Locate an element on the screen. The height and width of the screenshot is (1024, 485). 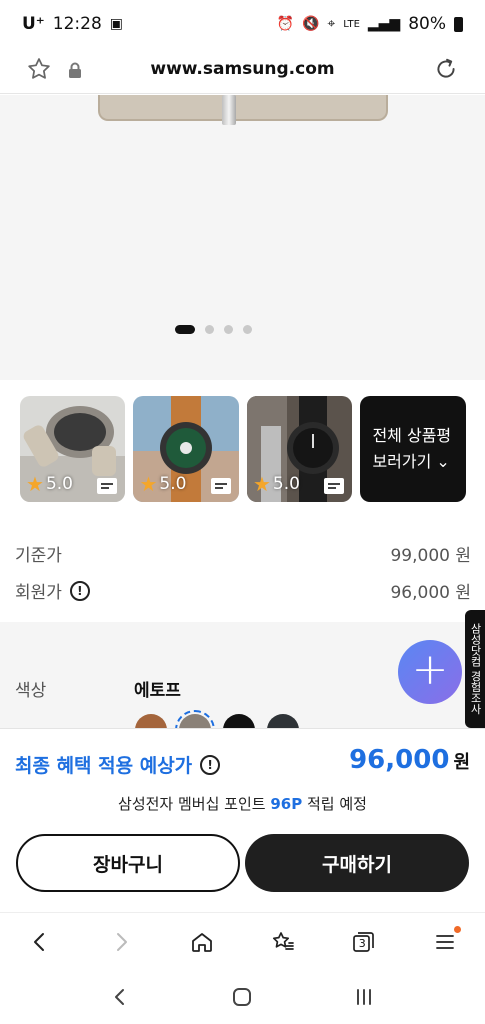
view-all-reviews-button: 전체 상품평 보러가기 ⌄ is located at coordinates (413, 449).